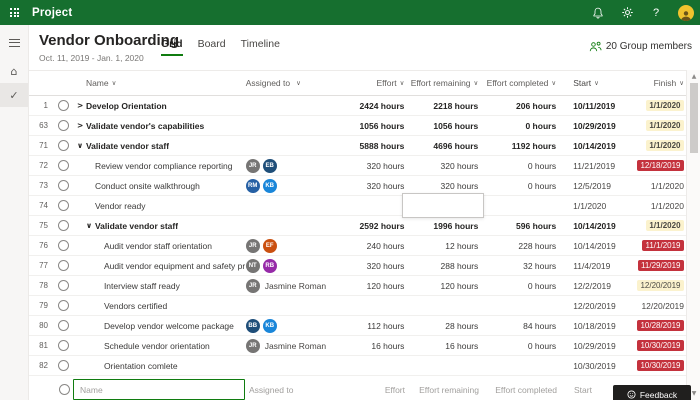  Describe the element at coordinates (81, 125) in the screenshot. I see `expand-chevron-icon: >` at that location.